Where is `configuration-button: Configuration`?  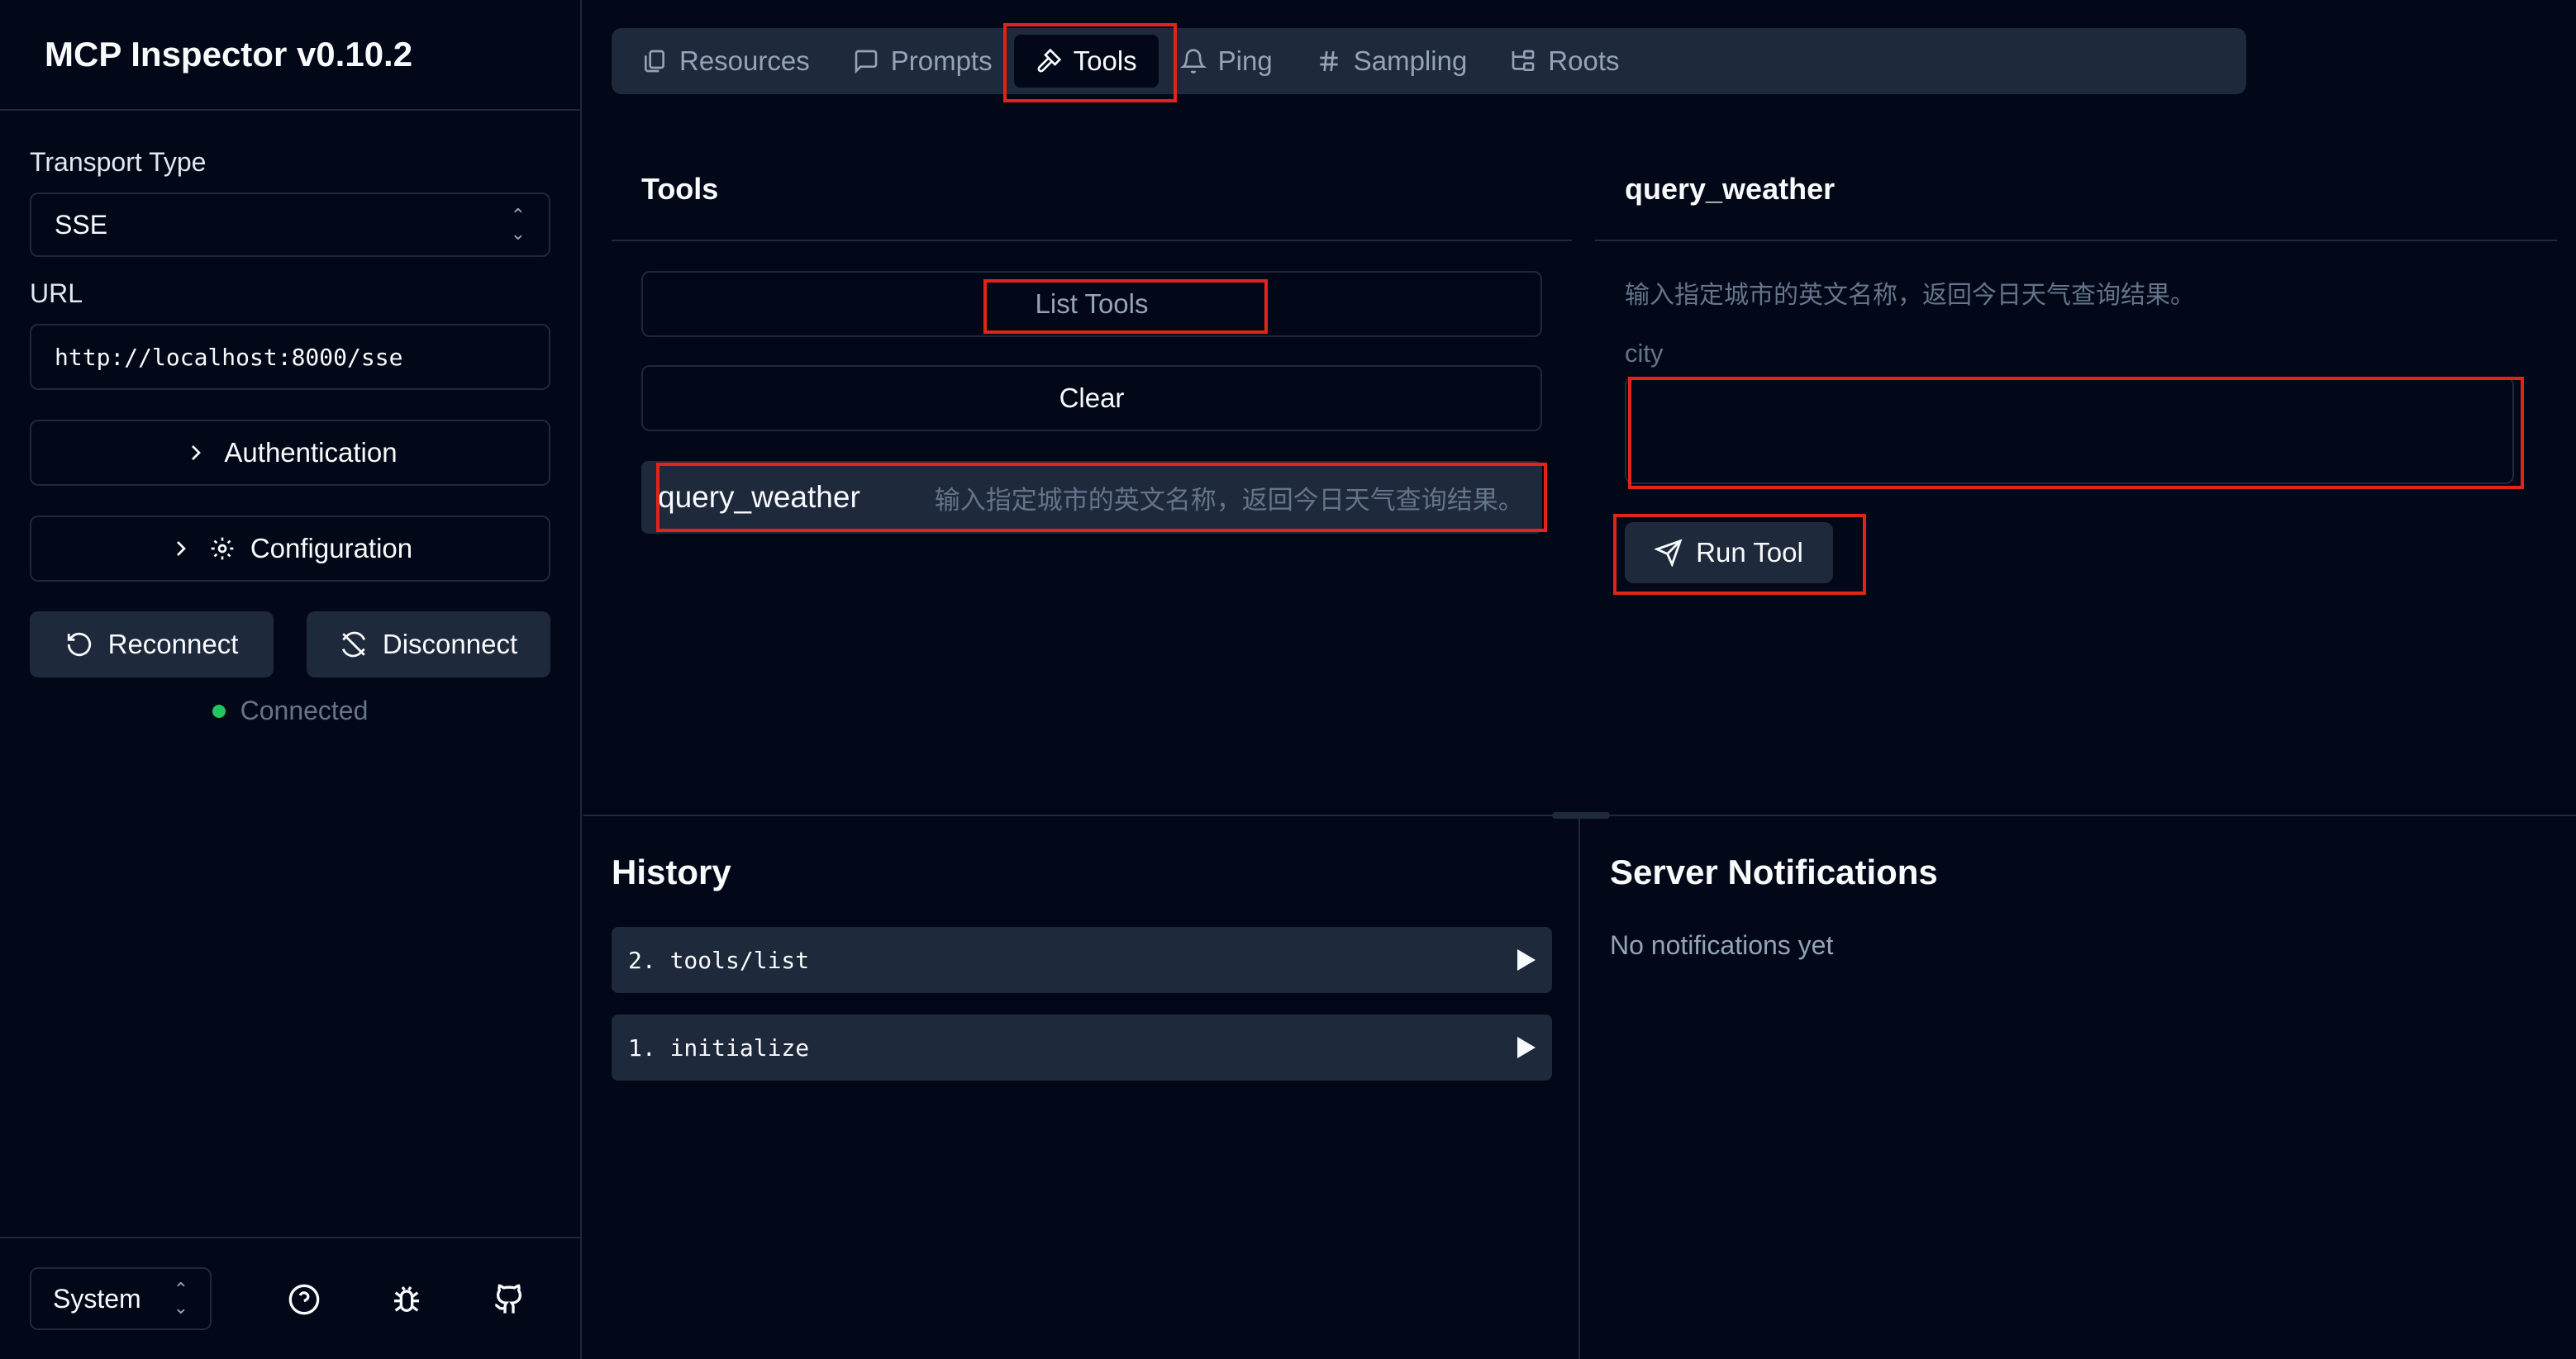 configuration-button: Configuration is located at coordinates (290, 549).